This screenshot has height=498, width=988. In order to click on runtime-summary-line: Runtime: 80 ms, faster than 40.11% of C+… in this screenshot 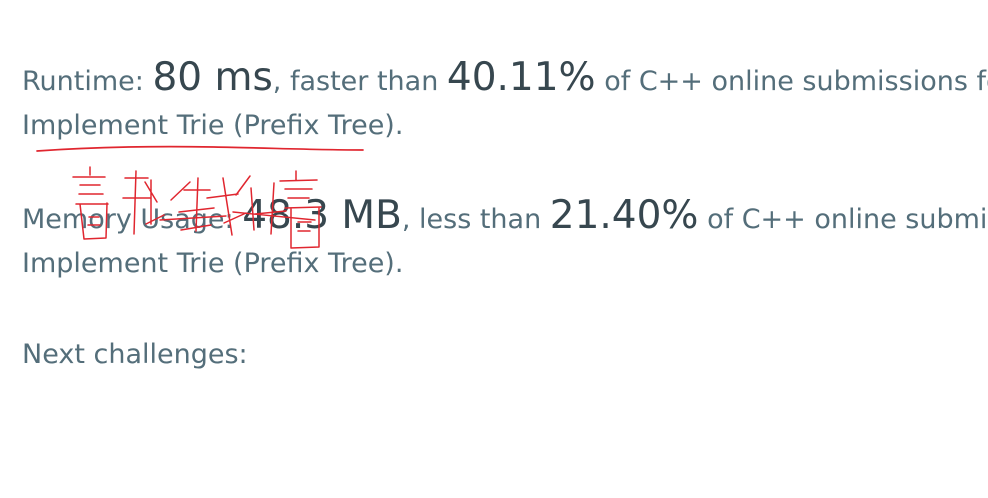, I will do `click(505, 77)`.